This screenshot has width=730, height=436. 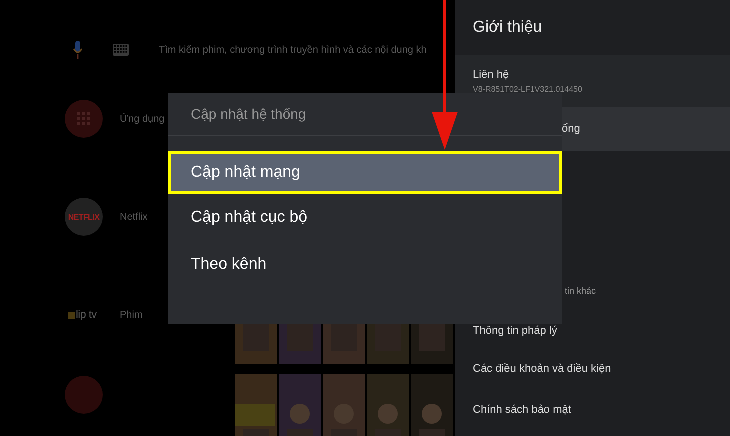 What do you see at coordinates (121, 50) in the screenshot?
I see `keyboard-icon` at bounding box center [121, 50].